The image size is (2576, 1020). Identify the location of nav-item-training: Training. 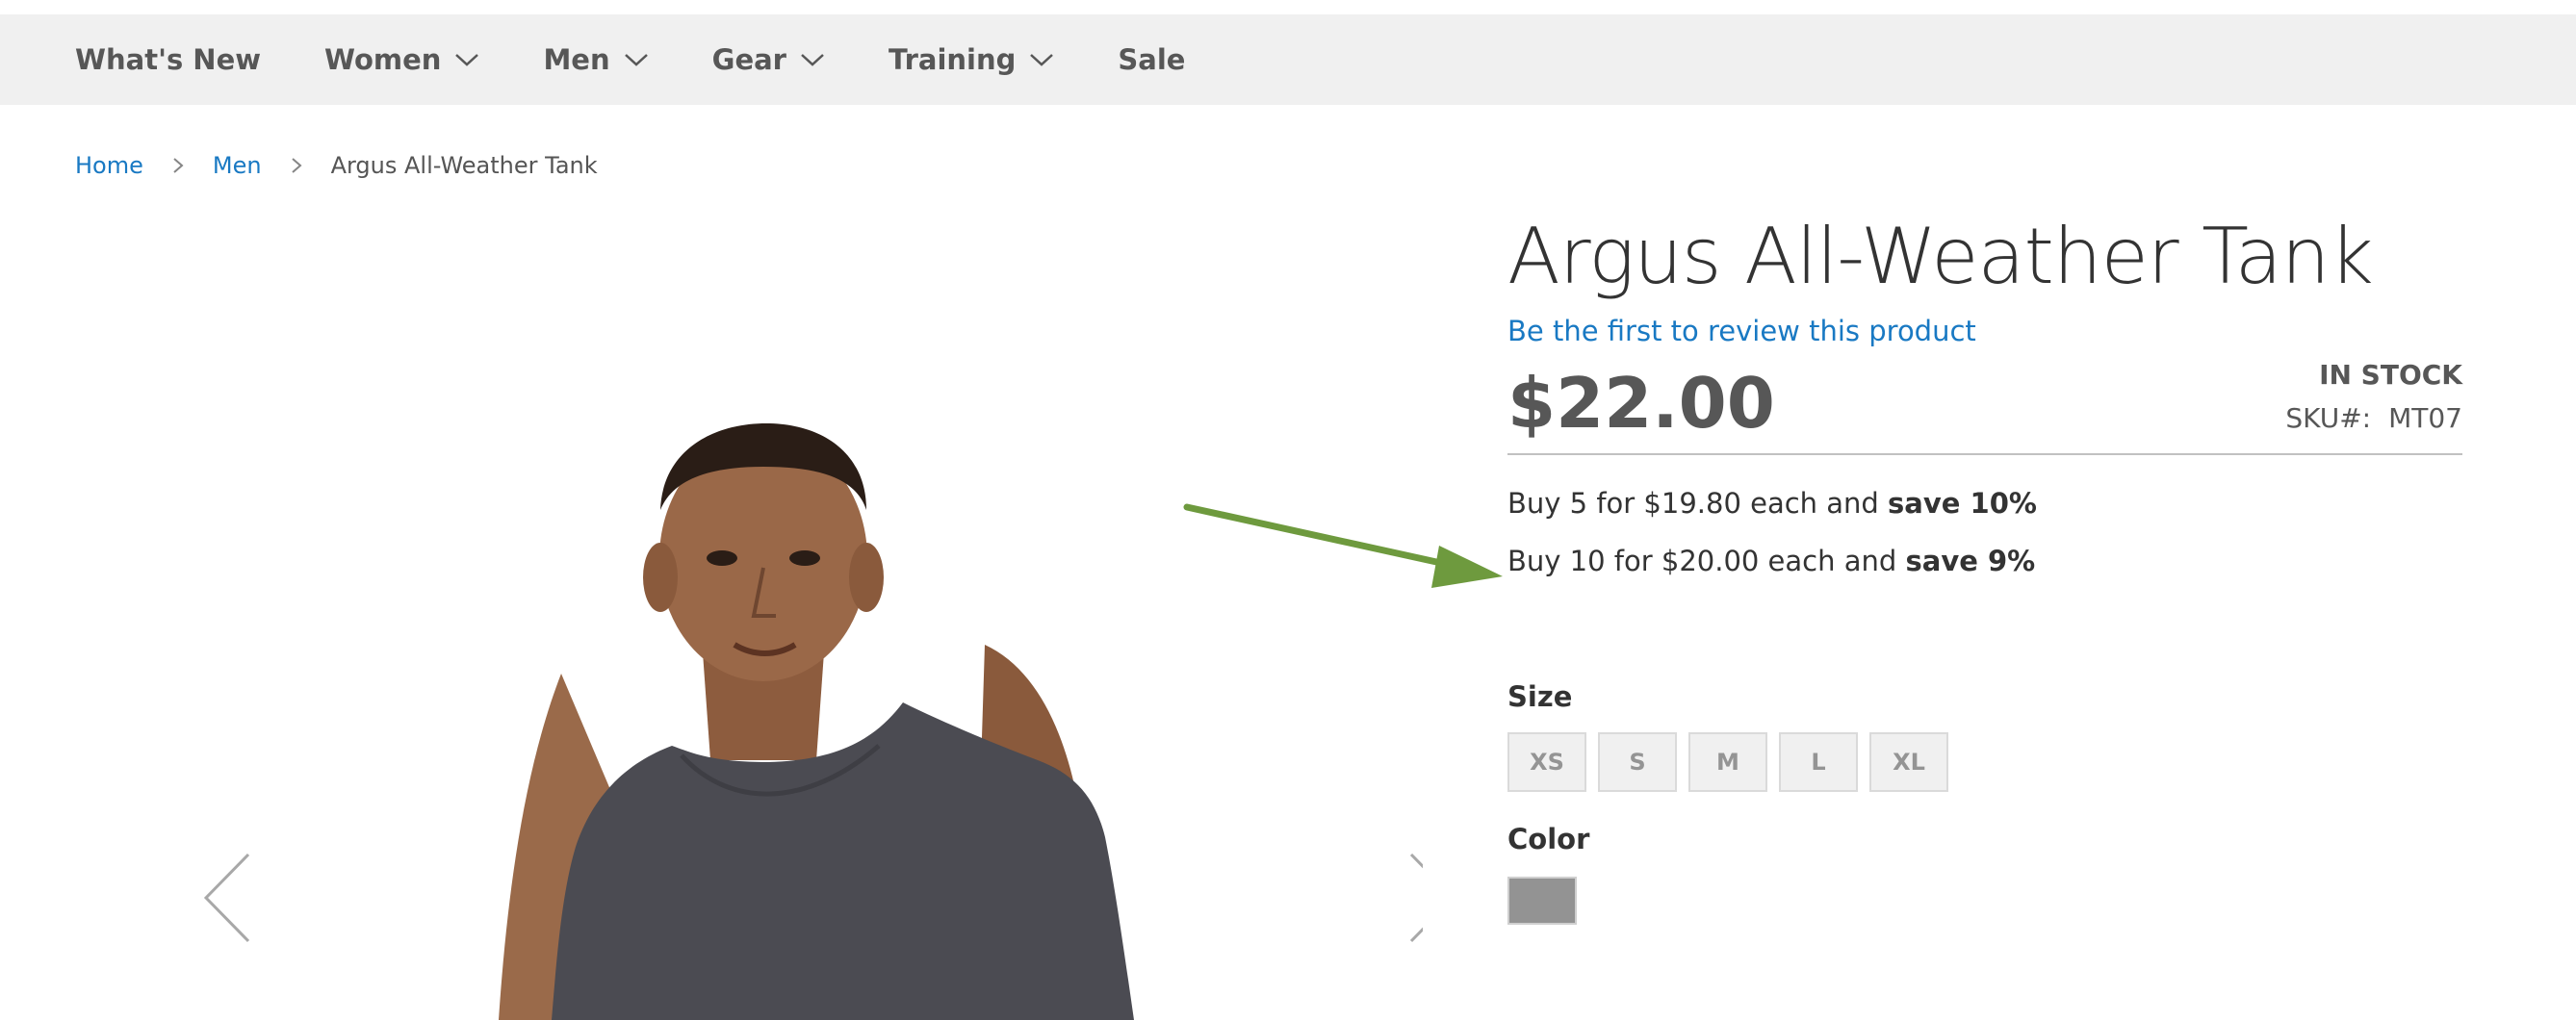
(972, 59).